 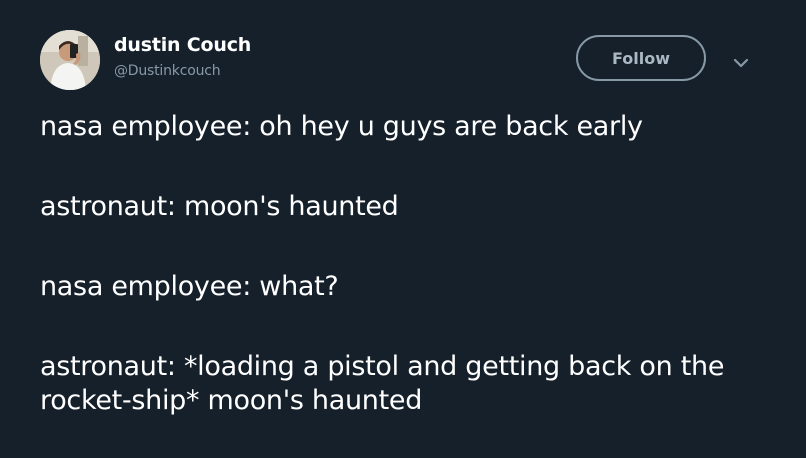 I want to click on follow-button: Follow, so click(x=641, y=58).